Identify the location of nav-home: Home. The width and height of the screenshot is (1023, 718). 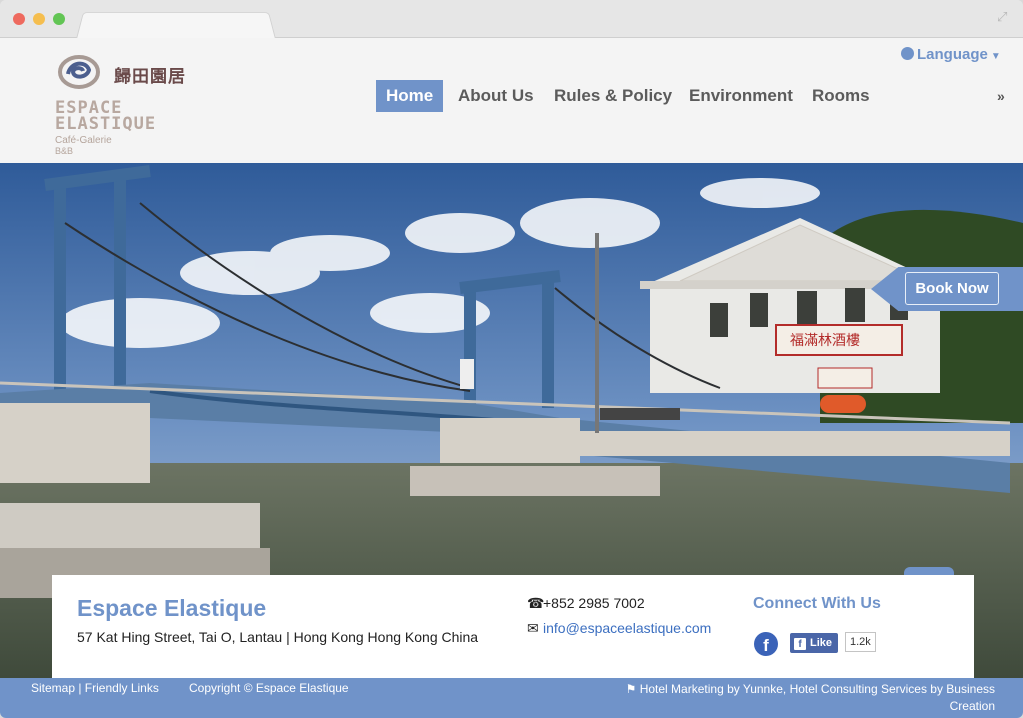
(410, 96).